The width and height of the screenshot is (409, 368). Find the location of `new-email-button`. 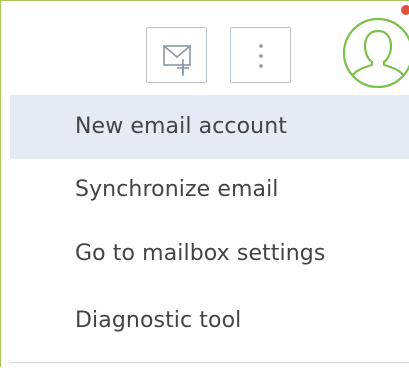

new-email-button is located at coordinates (176, 55).